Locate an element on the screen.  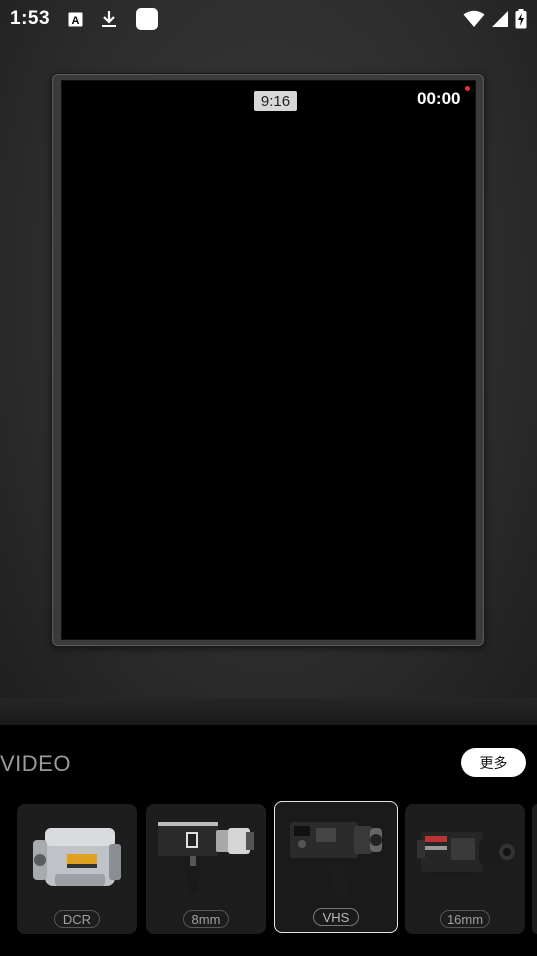
camera-label: 8mm is located at coordinates (206, 919).